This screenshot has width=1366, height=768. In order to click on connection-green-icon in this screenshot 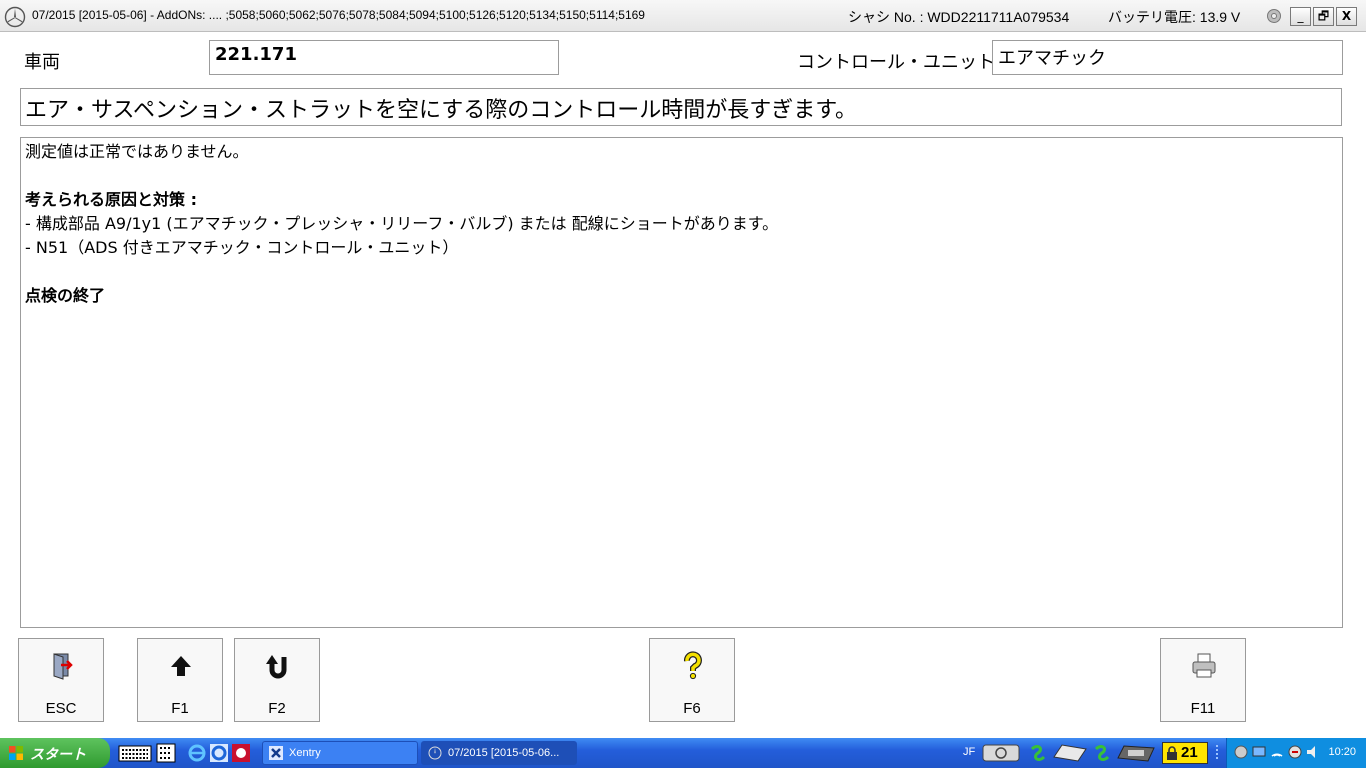, I will do `click(1038, 753)`.